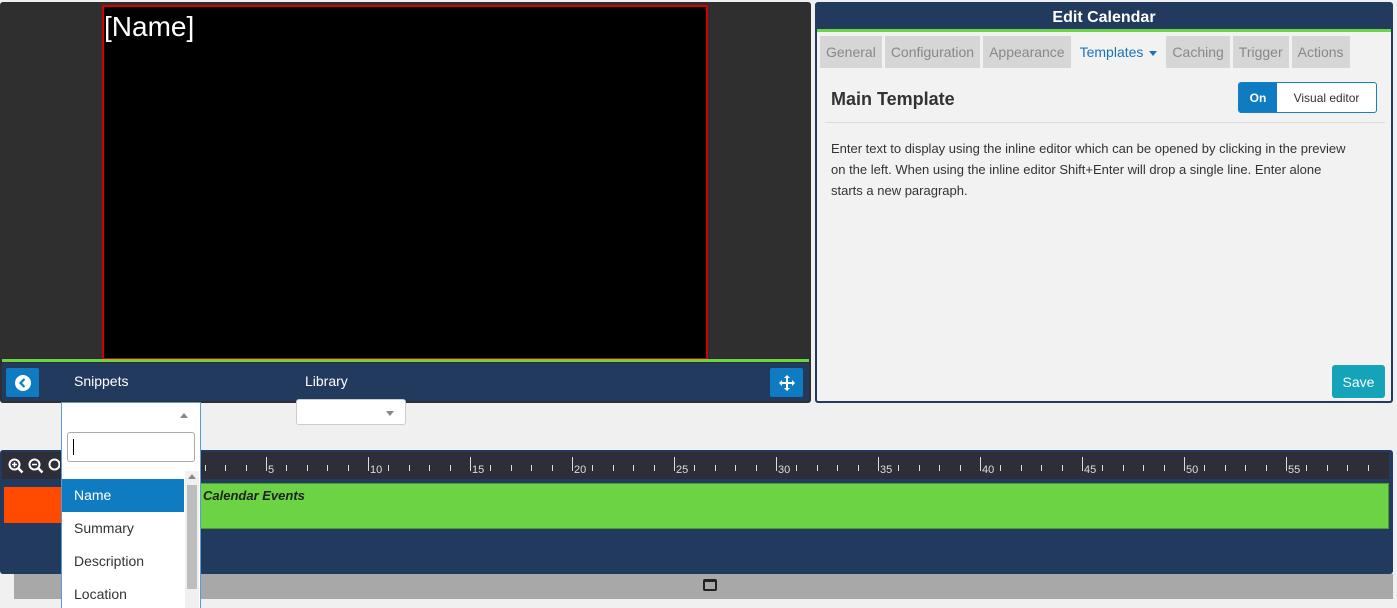 The width and height of the screenshot is (1397, 608). Describe the element at coordinates (1153, 53) in the screenshot. I see `caret-down-icon` at that location.